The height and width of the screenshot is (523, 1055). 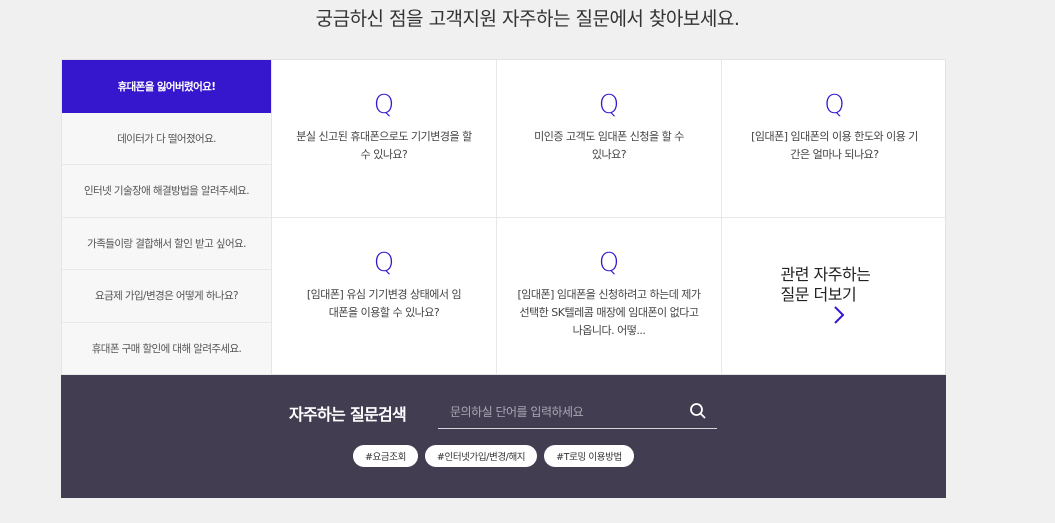 I want to click on faq-card: Q [임대폰] 임대폰의 이용 한도와 이용 기간은 얼마나 되나요?, so click(x=834, y=139).